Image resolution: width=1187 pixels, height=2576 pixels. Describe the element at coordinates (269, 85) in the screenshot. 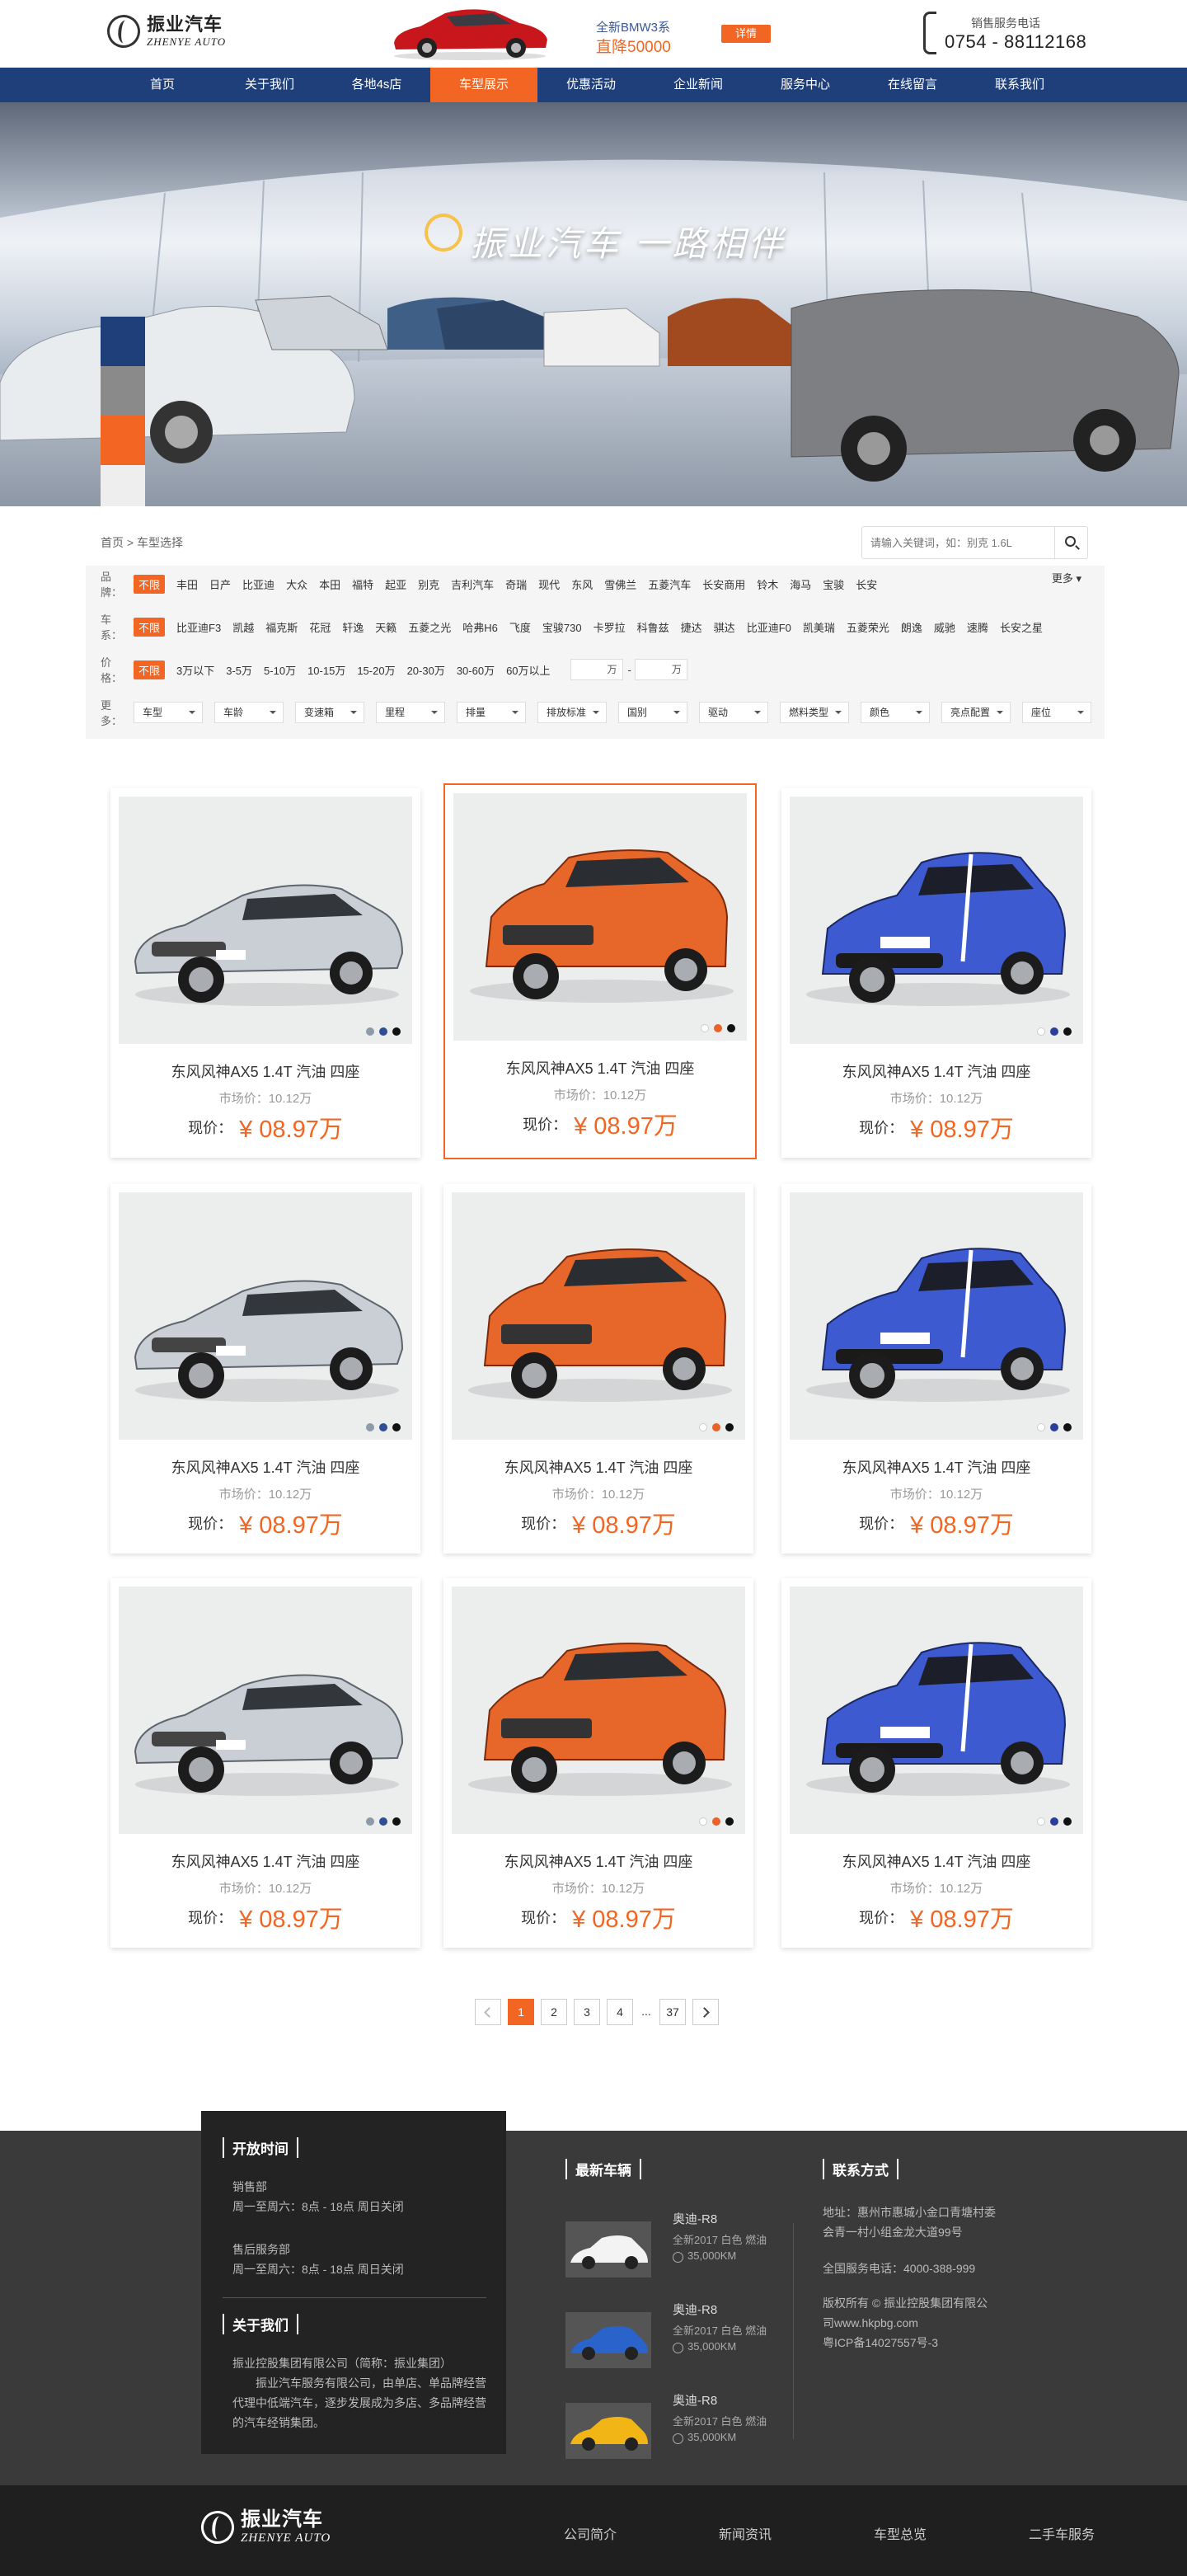

I see `nav-item-1: 关于我们` at that location.